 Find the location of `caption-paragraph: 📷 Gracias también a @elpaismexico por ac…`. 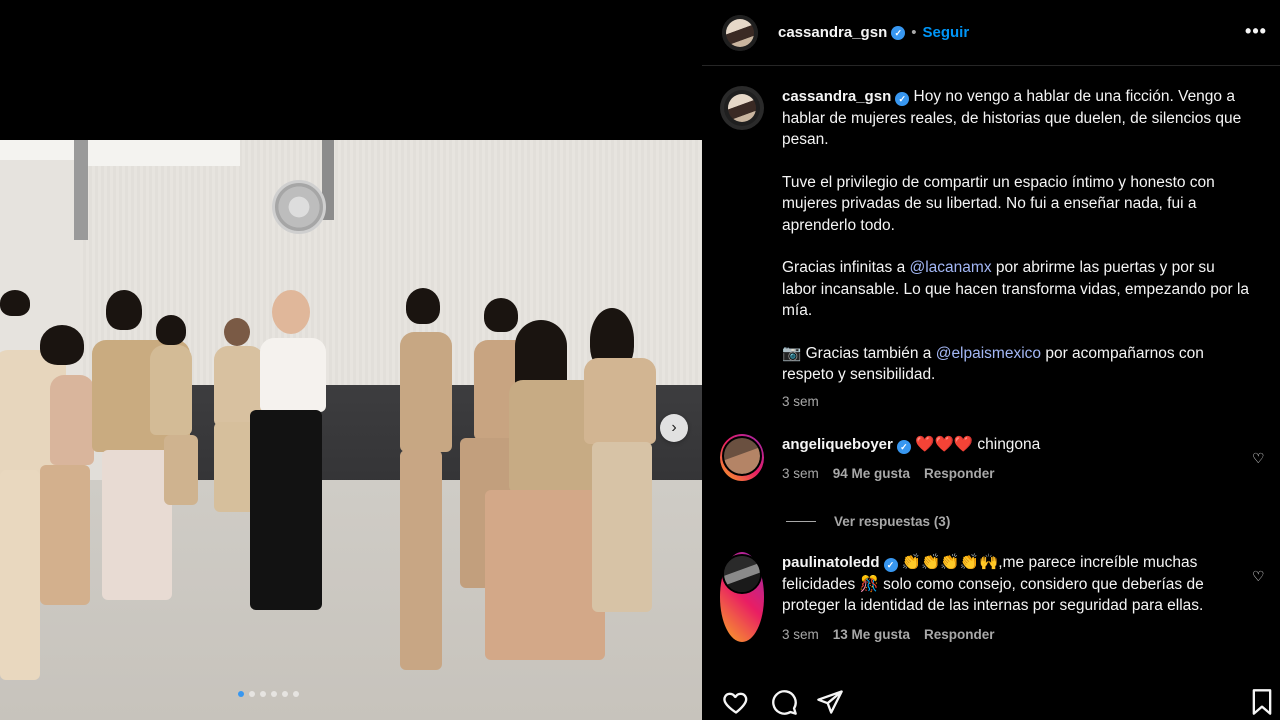

caption-paragraph: 📷 Gracias también a @elpaismexico por ac… is located at coordinates (1017, 364).